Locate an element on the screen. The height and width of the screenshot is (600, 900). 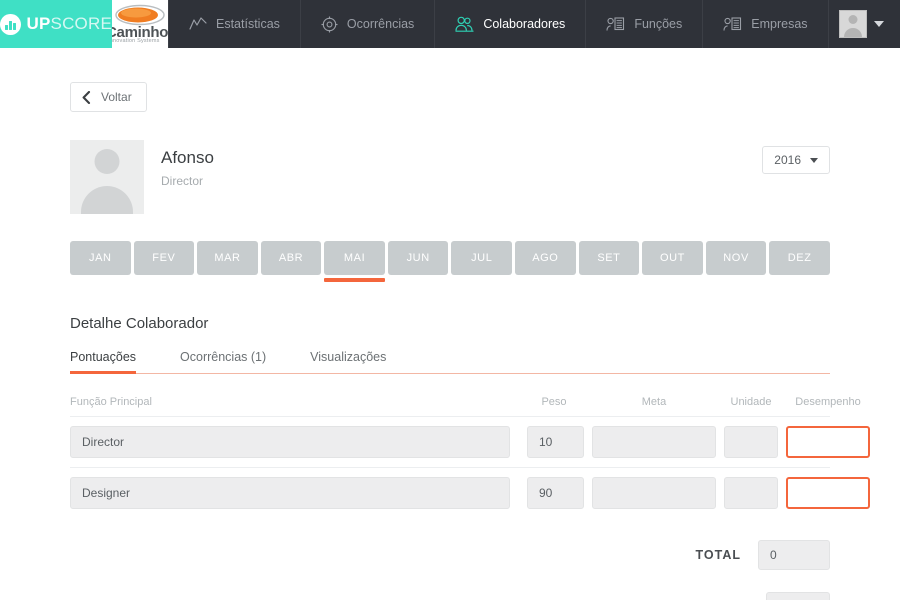
month-tab-label: AGO is located at coordinates (545, 258).